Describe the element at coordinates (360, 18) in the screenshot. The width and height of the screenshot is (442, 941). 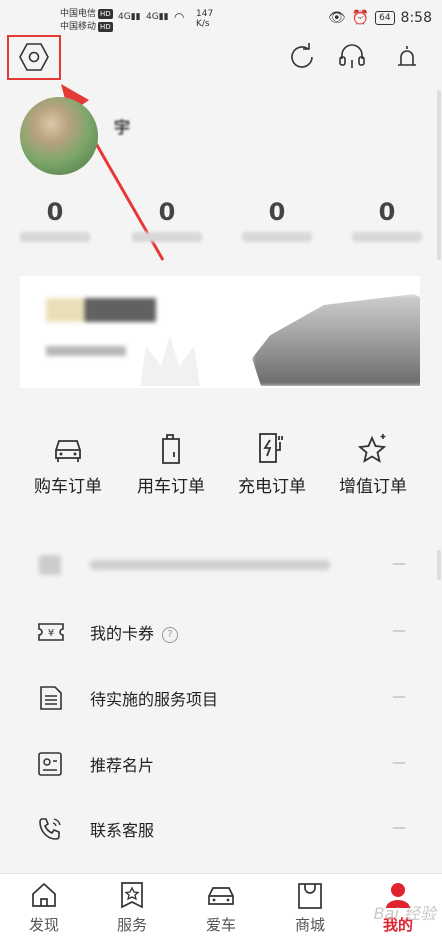
I see `alarm-icon: ⏰` at that location.